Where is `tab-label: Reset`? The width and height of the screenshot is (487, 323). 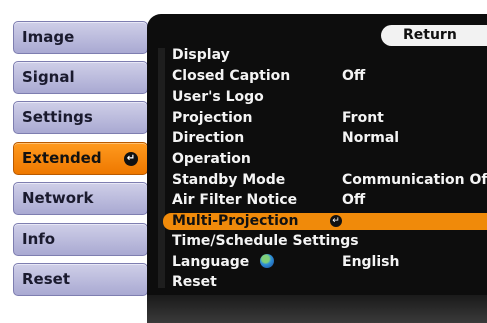 tab-label: Reset is located at coordinates (46, 279).